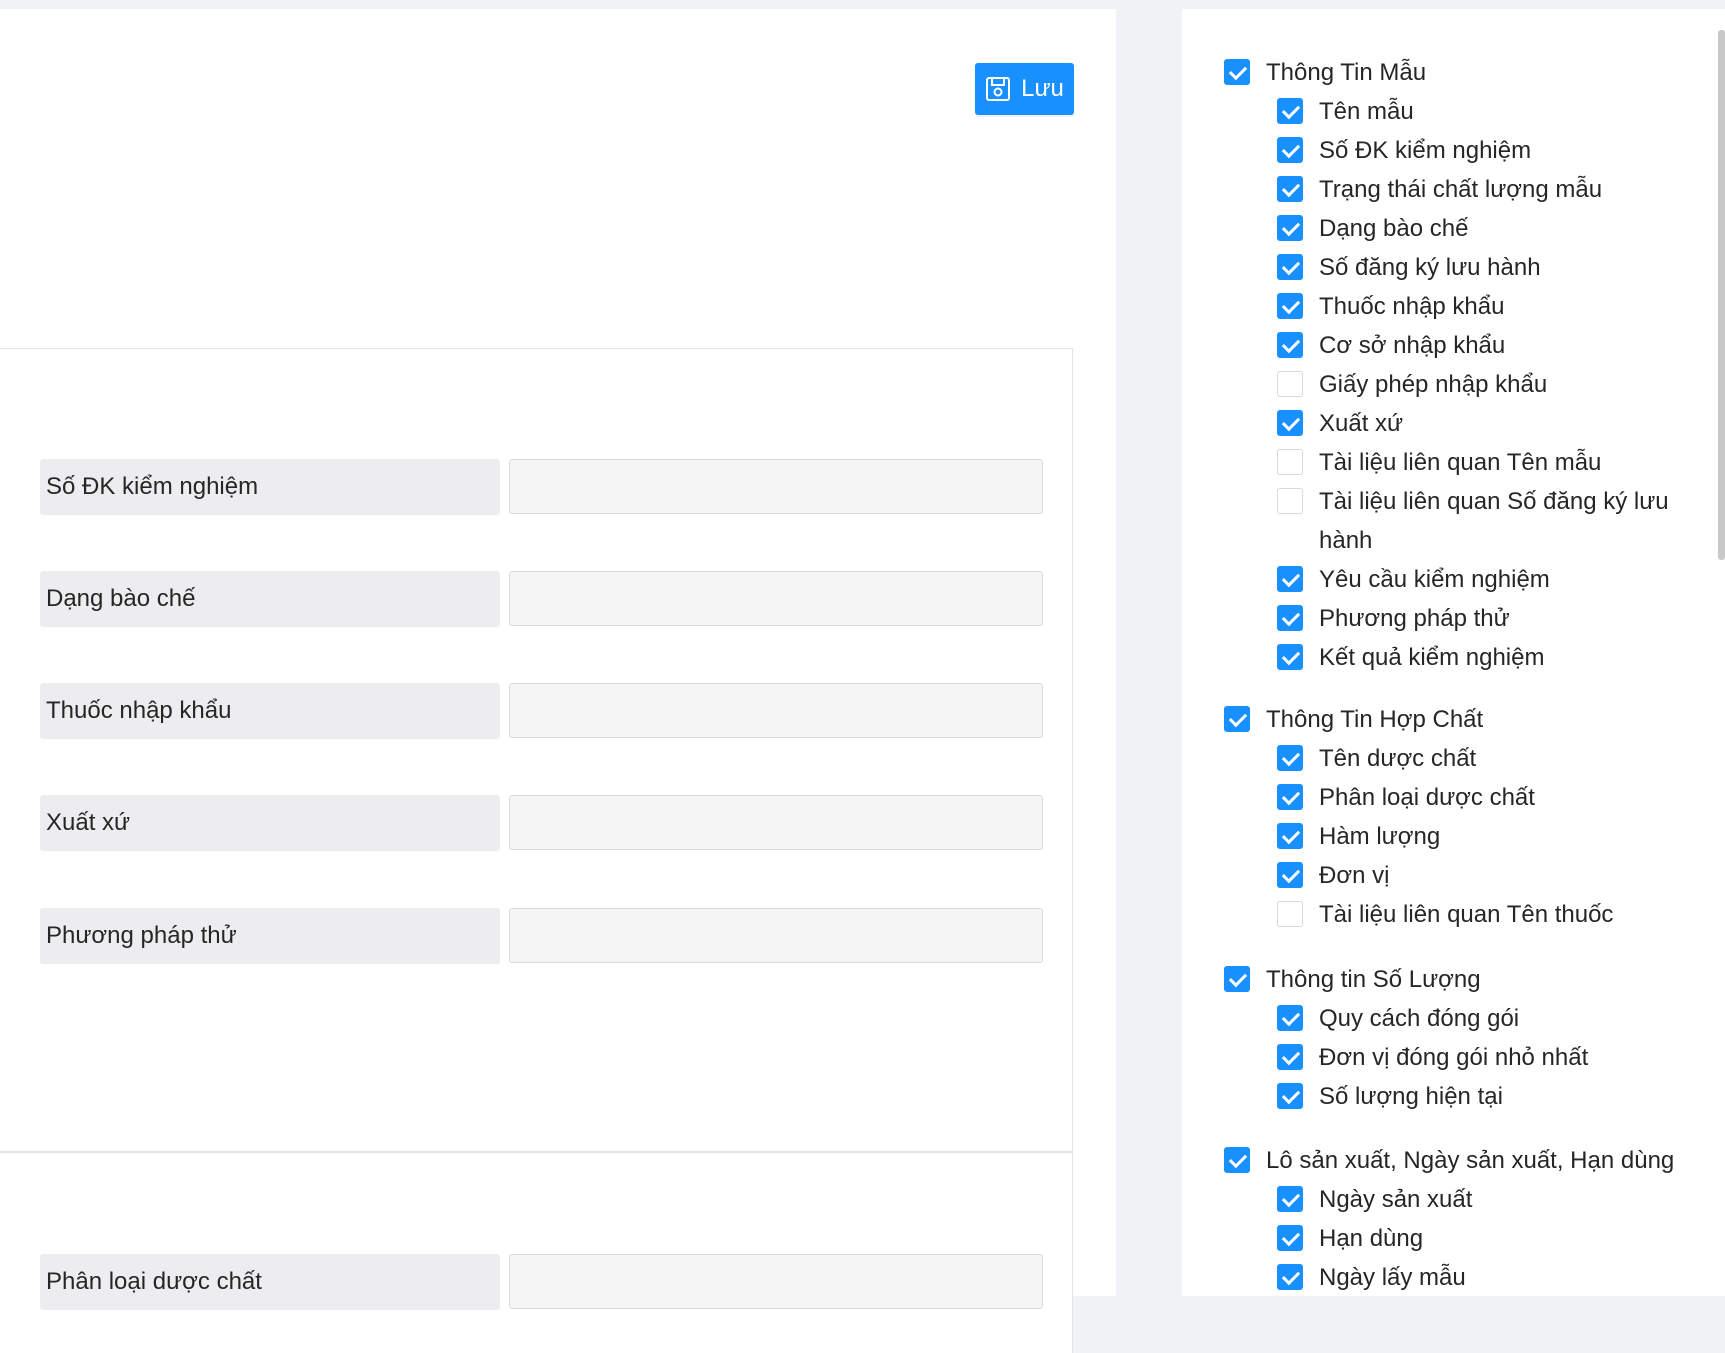  I want to click on checkbox-label: Giấy phép nhập khẩu, so click(1433, 384).